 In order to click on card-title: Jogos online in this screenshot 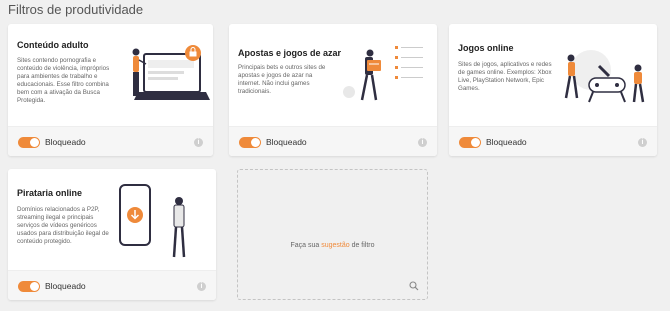, I will do `click(486, 48)`.